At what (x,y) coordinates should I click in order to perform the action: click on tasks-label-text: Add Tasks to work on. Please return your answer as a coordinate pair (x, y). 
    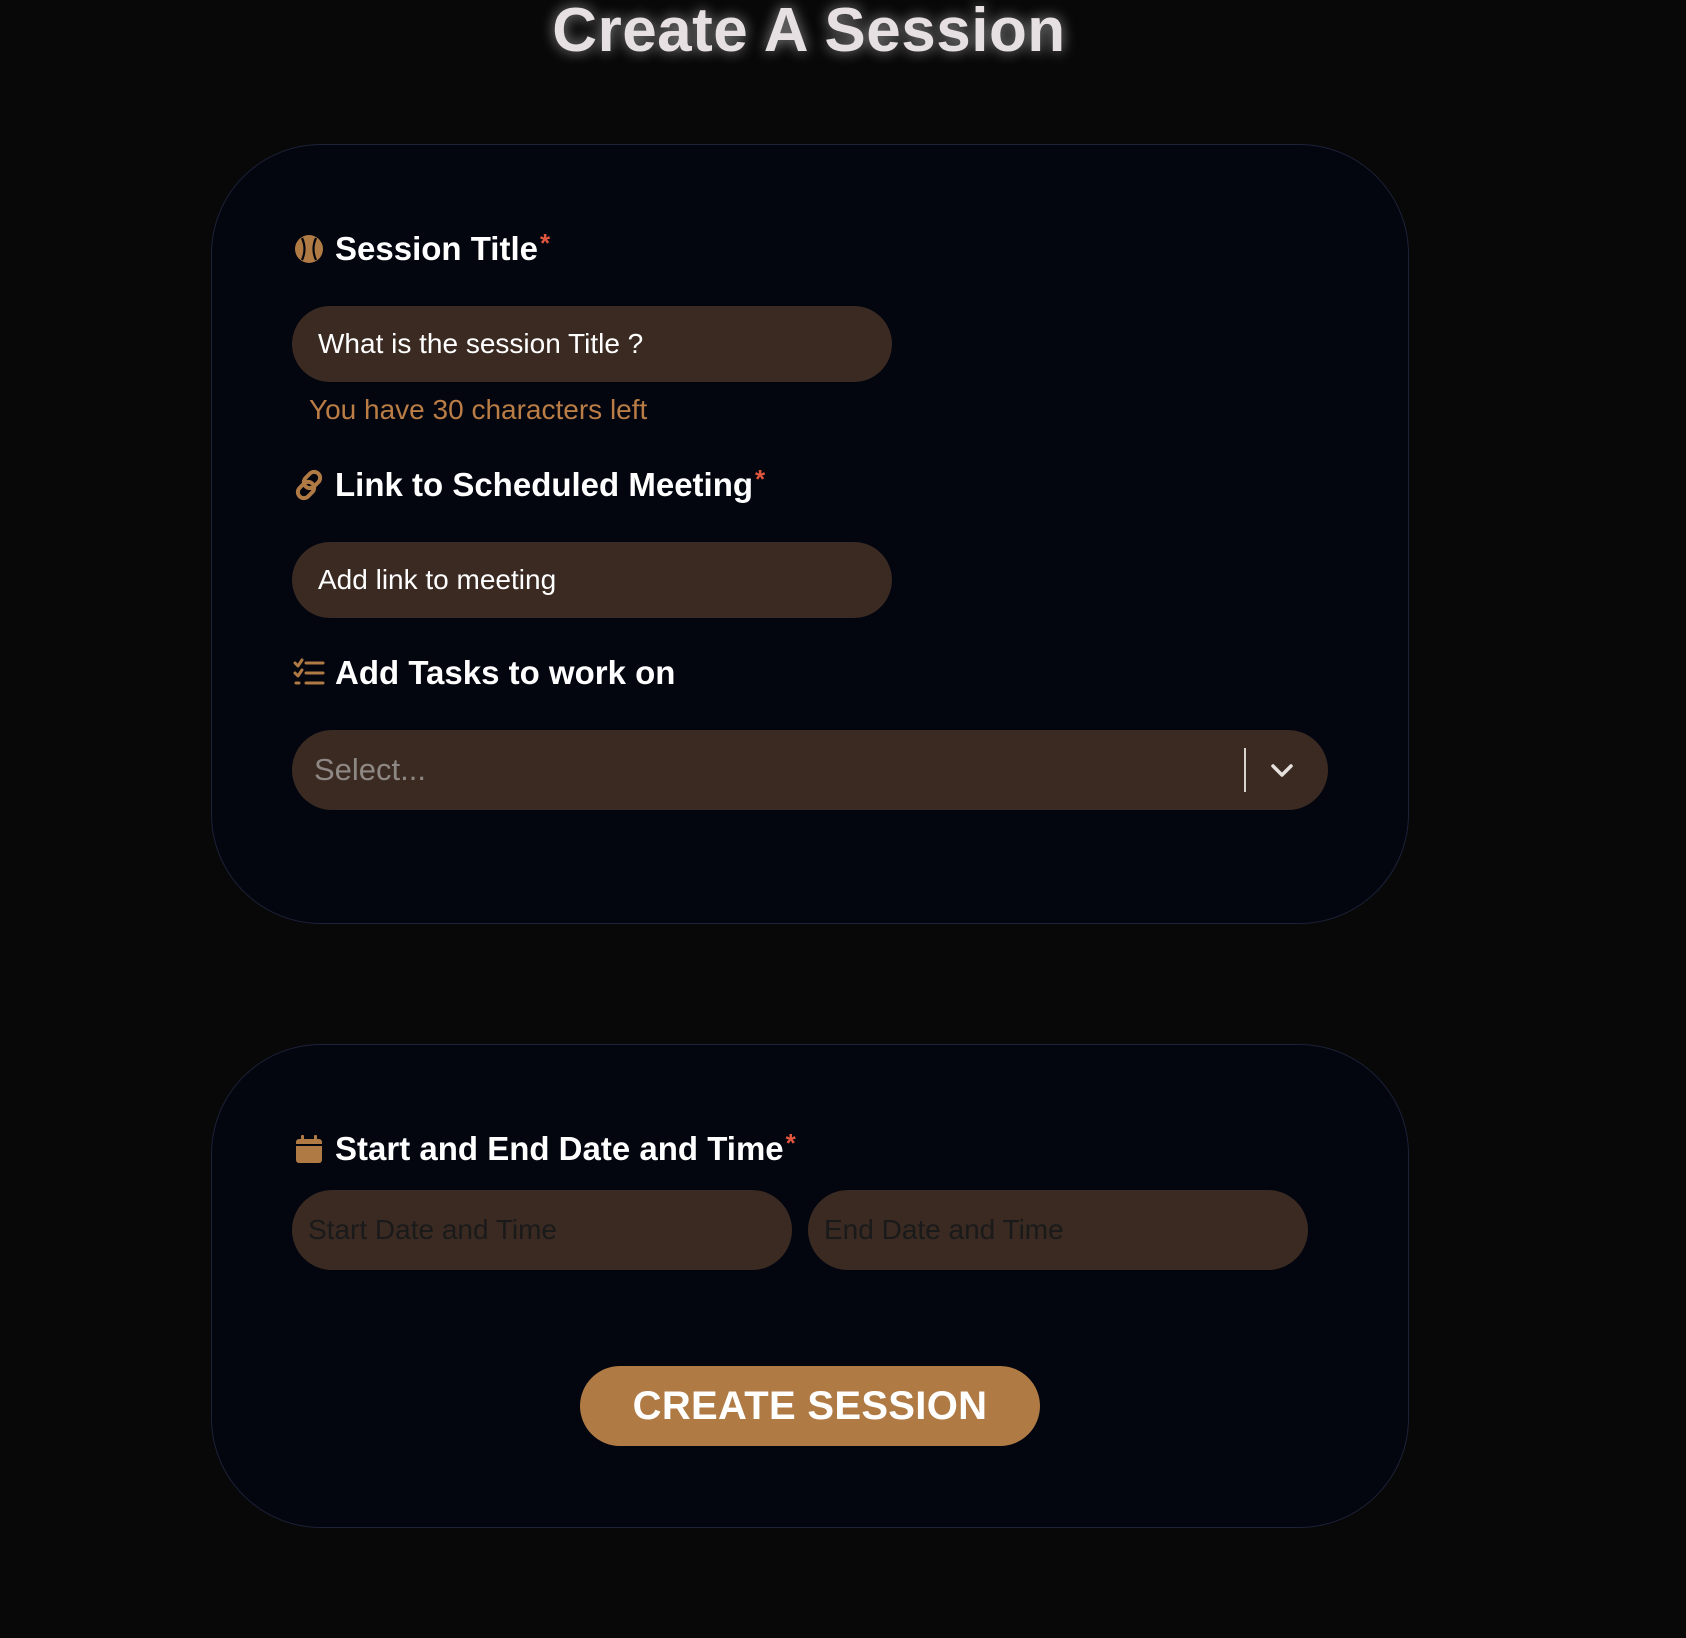
    Looking at the image, I should click on (505, 672).